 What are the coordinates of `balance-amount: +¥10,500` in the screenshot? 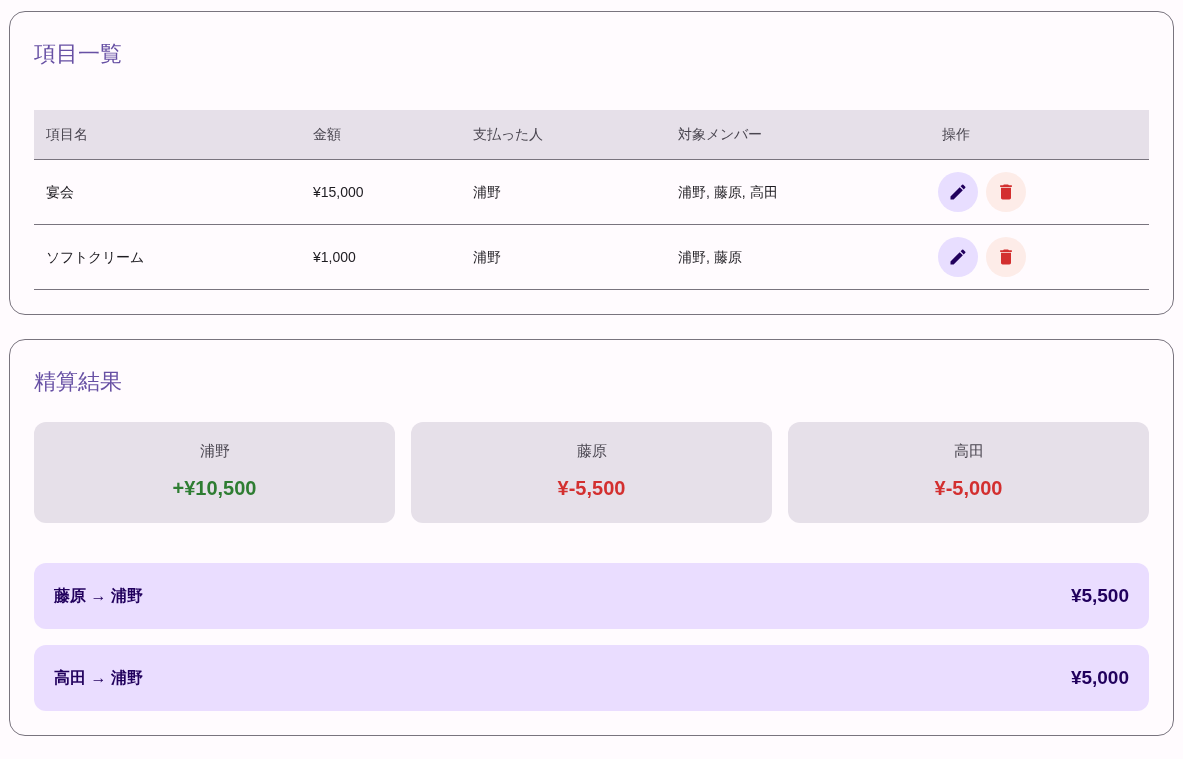 It's located at (214, 488).